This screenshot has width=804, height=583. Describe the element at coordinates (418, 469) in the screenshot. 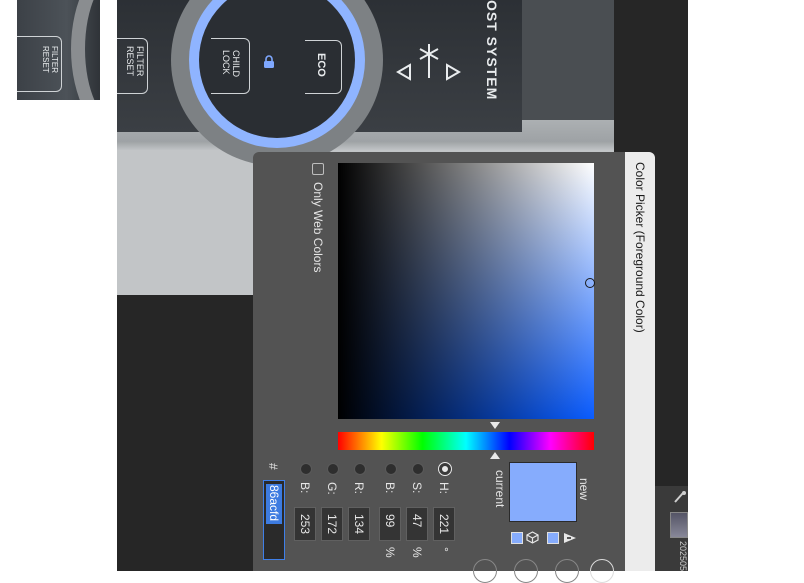

I see `saturation-radio` at that location.